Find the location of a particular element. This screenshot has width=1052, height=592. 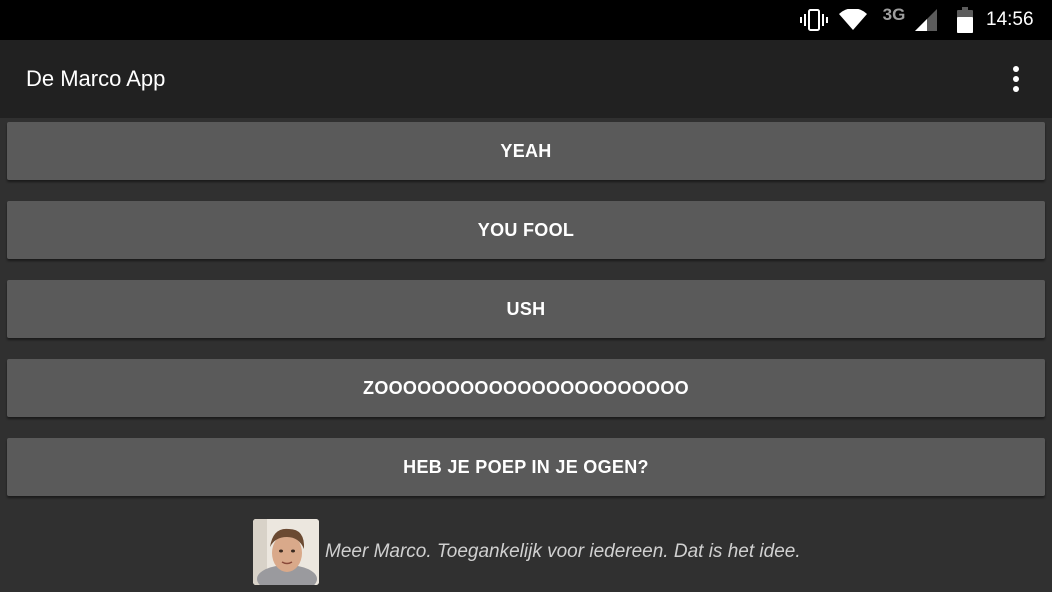

status-bar: 3G 14:56 is located at coordinates (526, 20).